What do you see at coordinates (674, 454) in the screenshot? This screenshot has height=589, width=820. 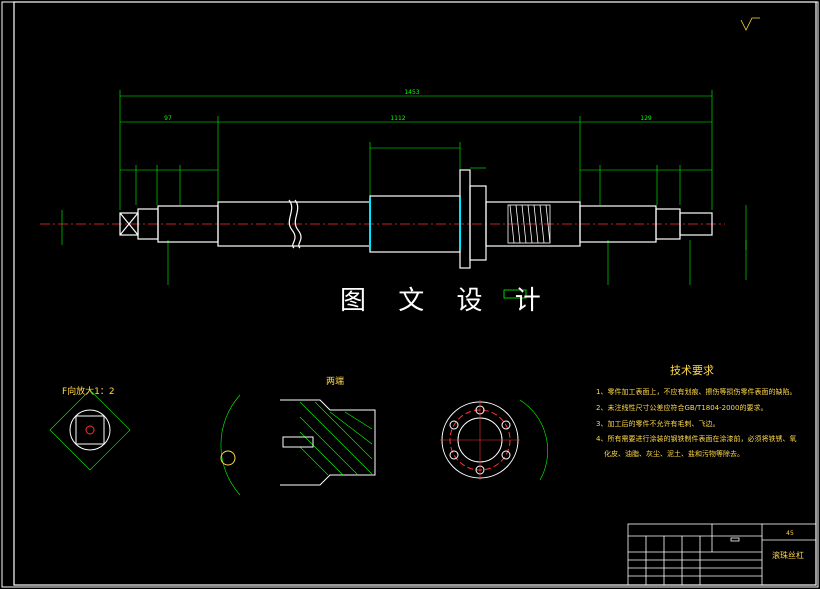 I see `tech-item: 化皮、油脂、灰尘、泥土、盐和污物等除去。` at bounding box center [674, 454].